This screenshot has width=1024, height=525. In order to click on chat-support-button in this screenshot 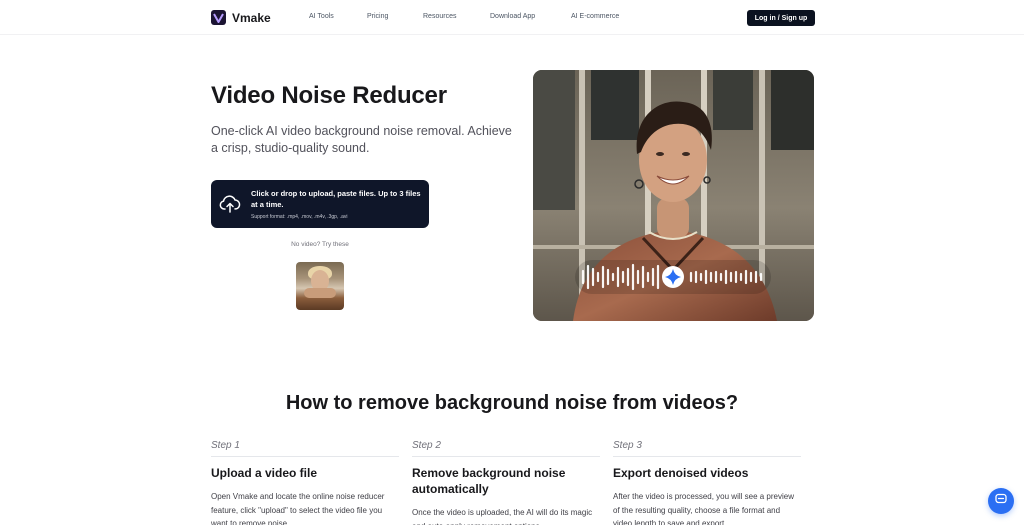, I will do `click(1001, 501)`.